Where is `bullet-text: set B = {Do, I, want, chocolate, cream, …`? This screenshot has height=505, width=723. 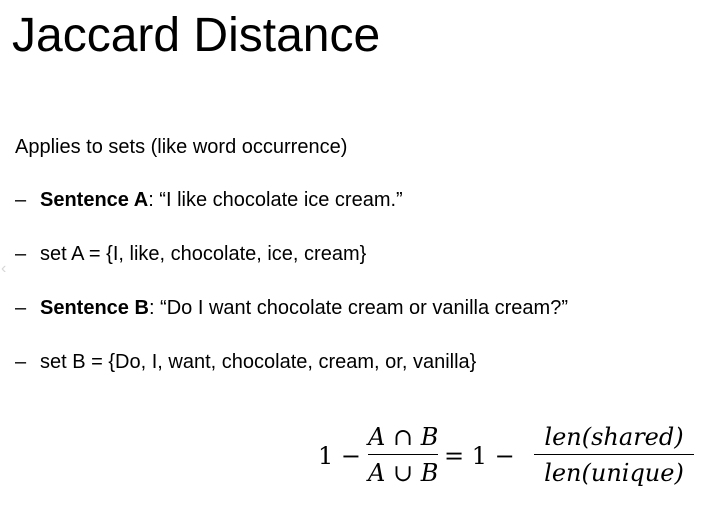
bullet-text: set B = {Do, I, want, chocolate, cream, … is located at coordinates (258, 362).